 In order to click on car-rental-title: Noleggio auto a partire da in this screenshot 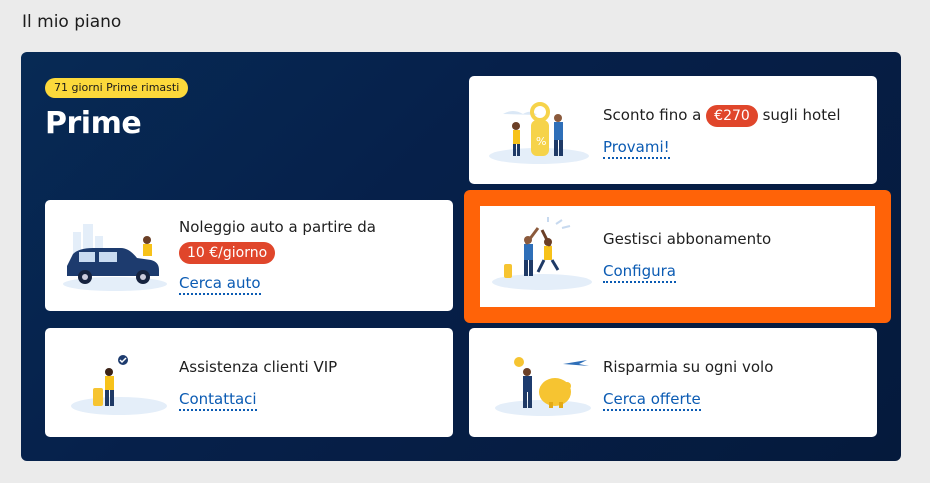, I will do `click(277, 227)`.